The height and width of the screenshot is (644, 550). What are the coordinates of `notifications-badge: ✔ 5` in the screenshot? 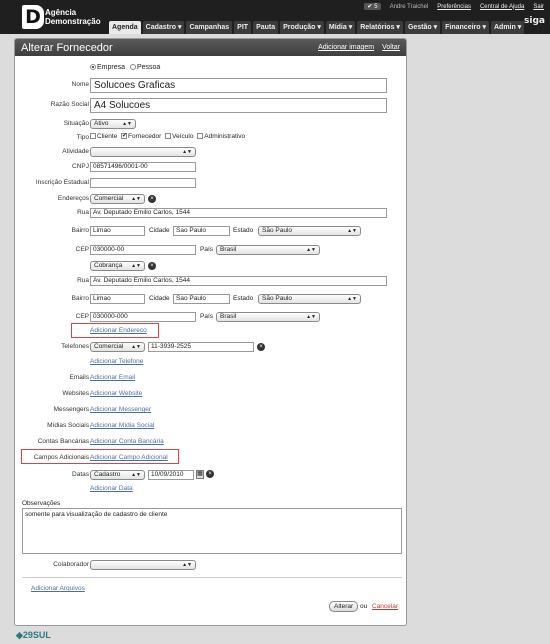 It's located at (372, 6).